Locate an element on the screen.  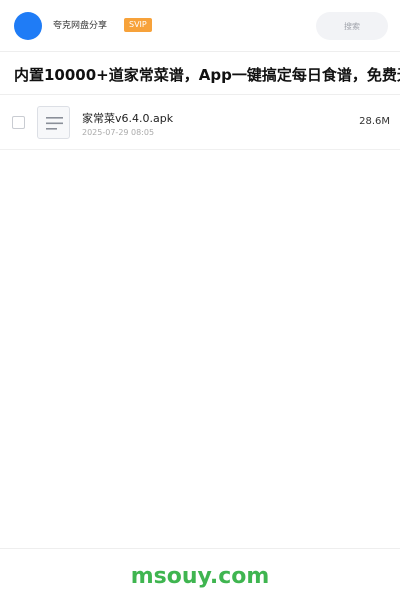
file-checkbox is located at coordinates (18, 122).